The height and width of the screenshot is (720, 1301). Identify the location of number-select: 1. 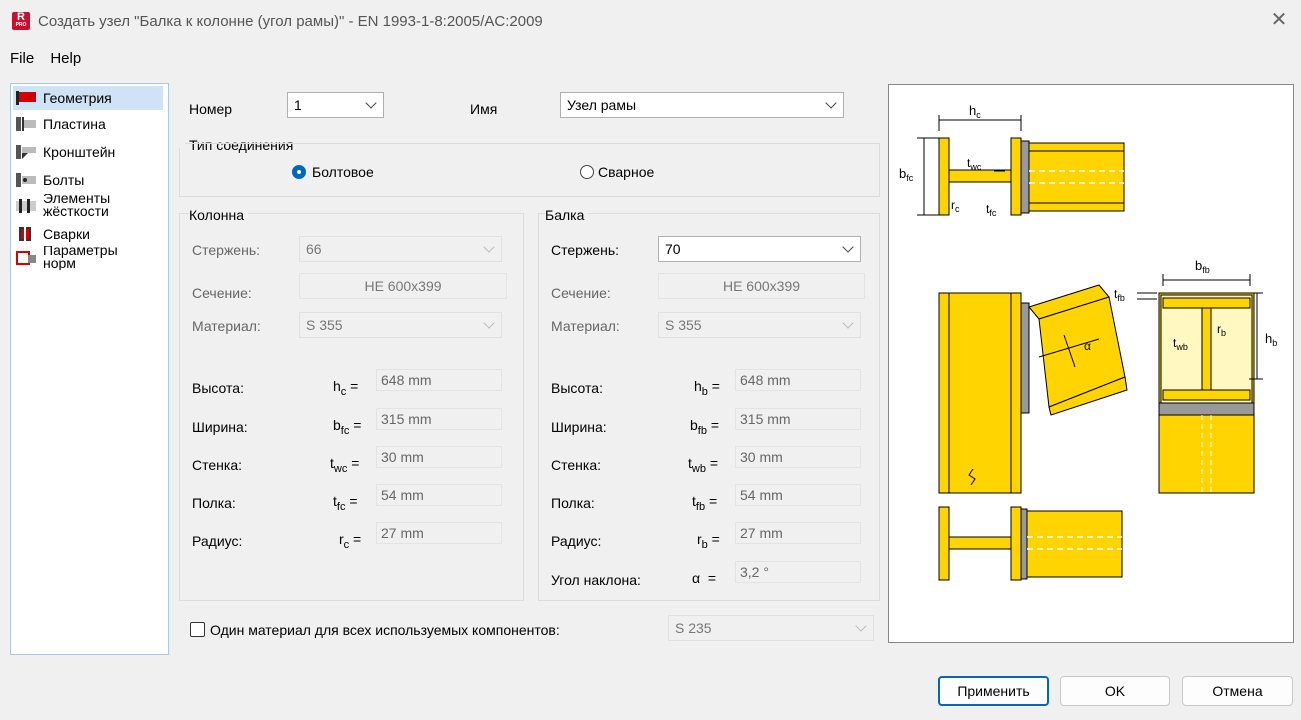
(335, 105).